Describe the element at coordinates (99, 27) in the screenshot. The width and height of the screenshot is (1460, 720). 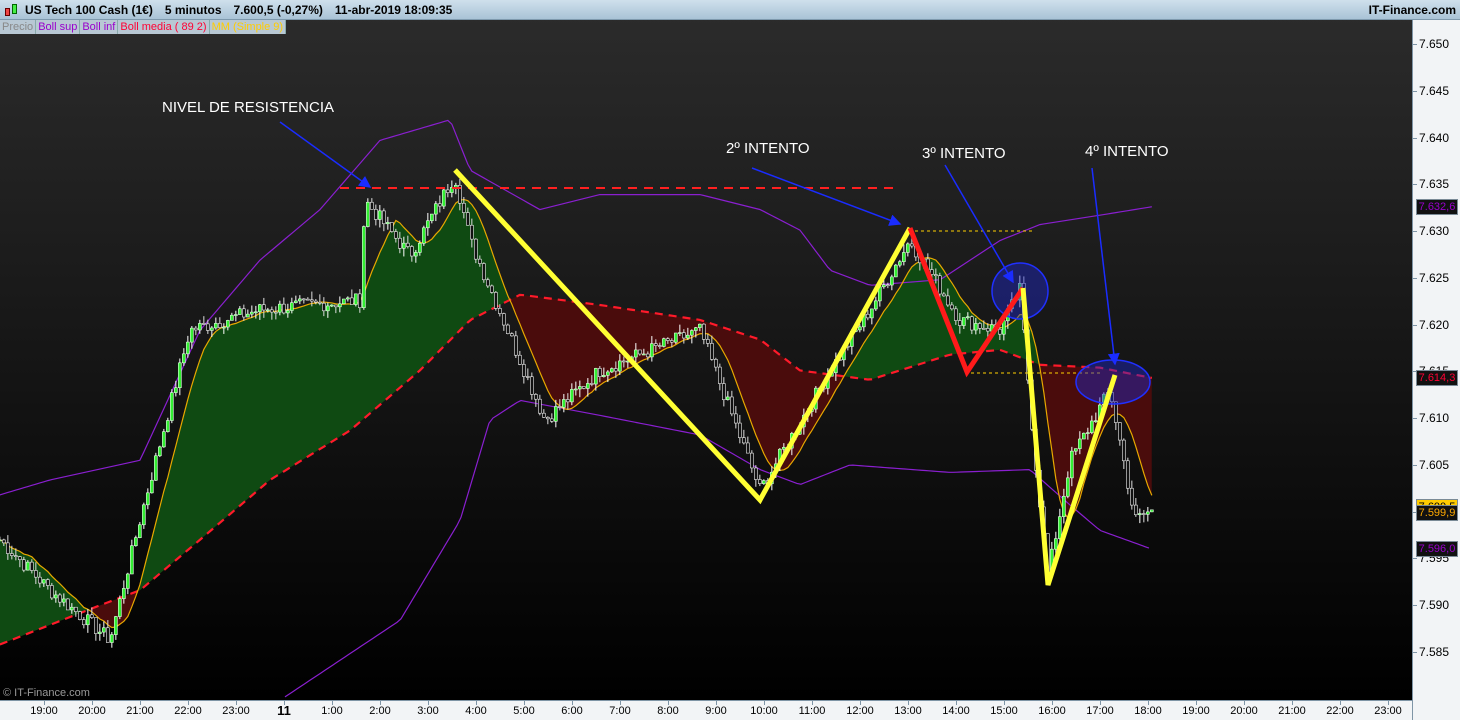
I see `legend-item: Boll inf` at that location.